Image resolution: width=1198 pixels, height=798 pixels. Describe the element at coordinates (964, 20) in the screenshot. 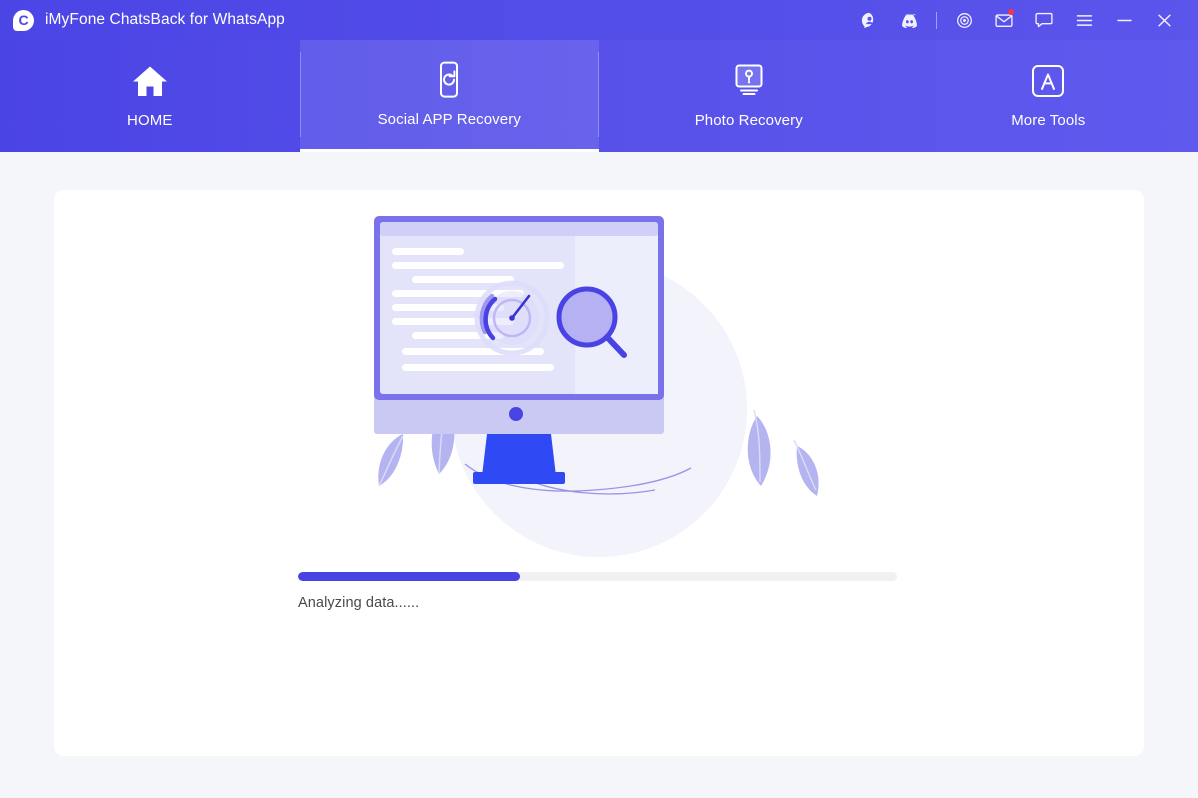

I see `target-icon` at that location.